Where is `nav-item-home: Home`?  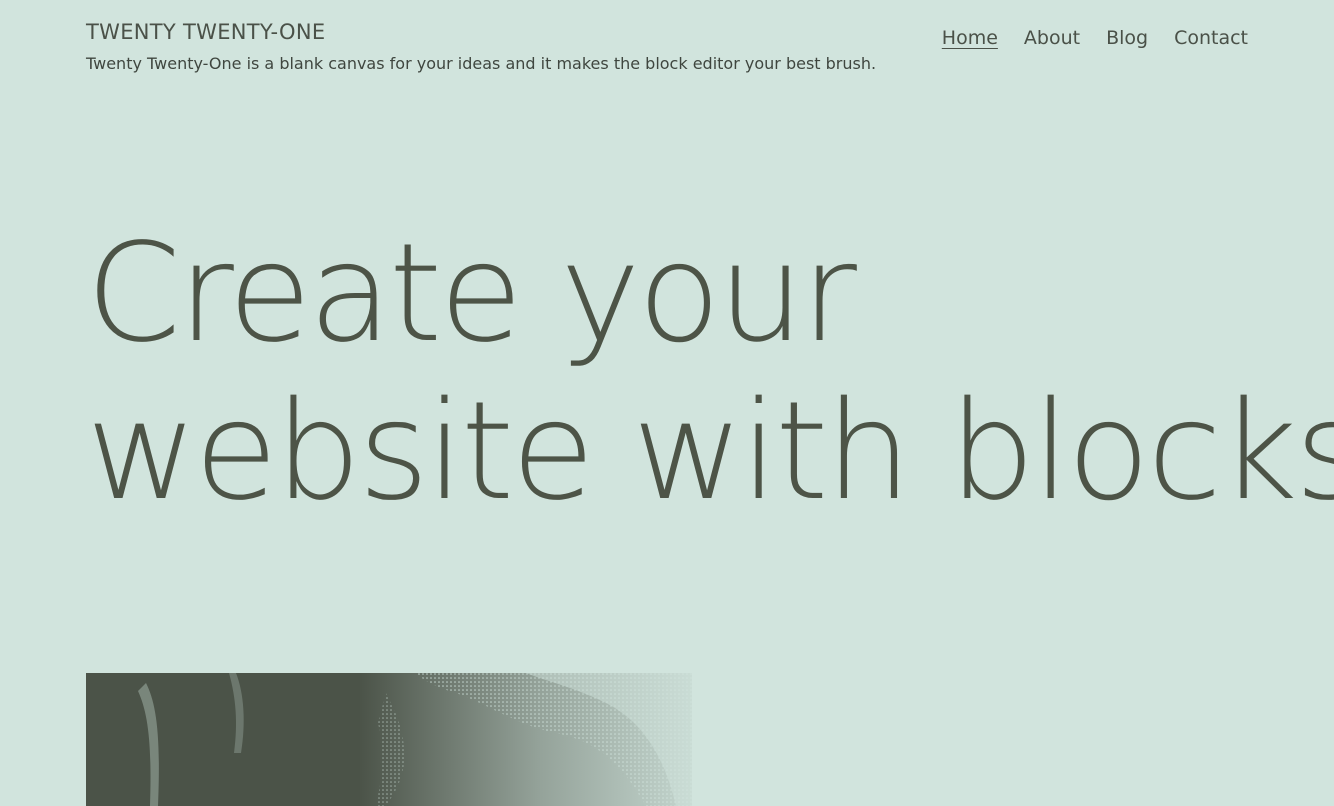 nav-item-home: Home is located at coordinates (970, 38).